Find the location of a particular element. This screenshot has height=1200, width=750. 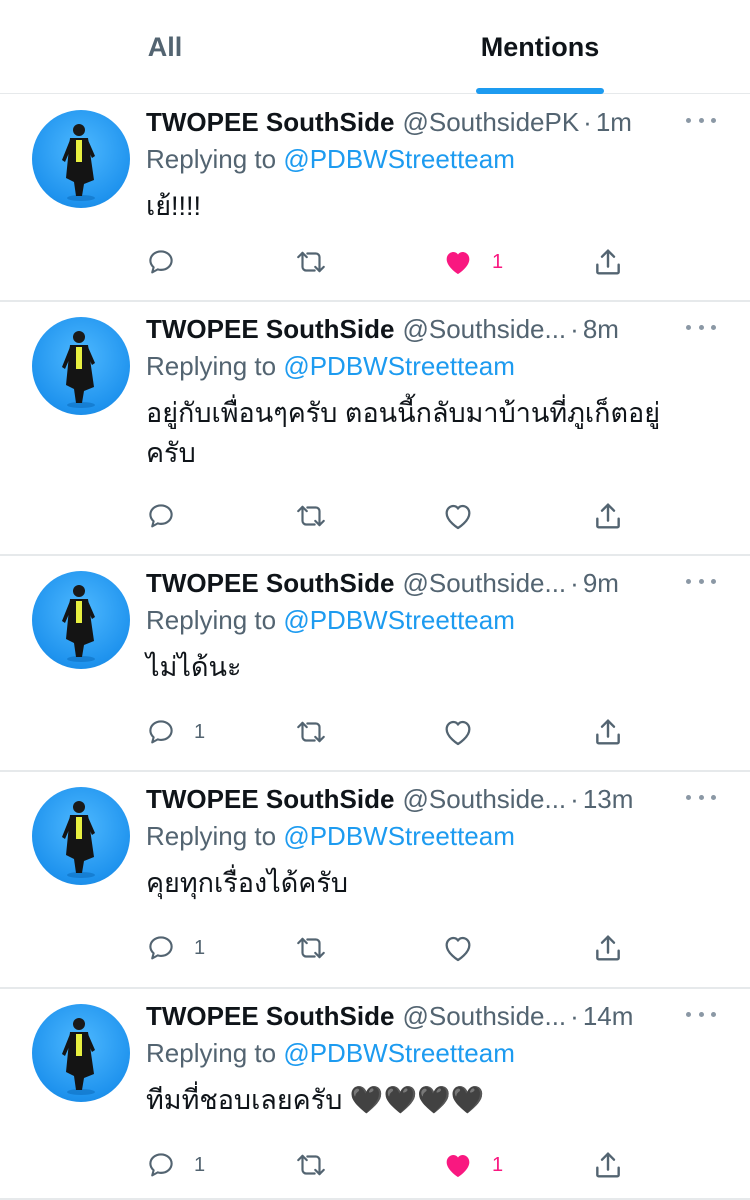

timestamp: 1m is located at coordinates (614, 122).